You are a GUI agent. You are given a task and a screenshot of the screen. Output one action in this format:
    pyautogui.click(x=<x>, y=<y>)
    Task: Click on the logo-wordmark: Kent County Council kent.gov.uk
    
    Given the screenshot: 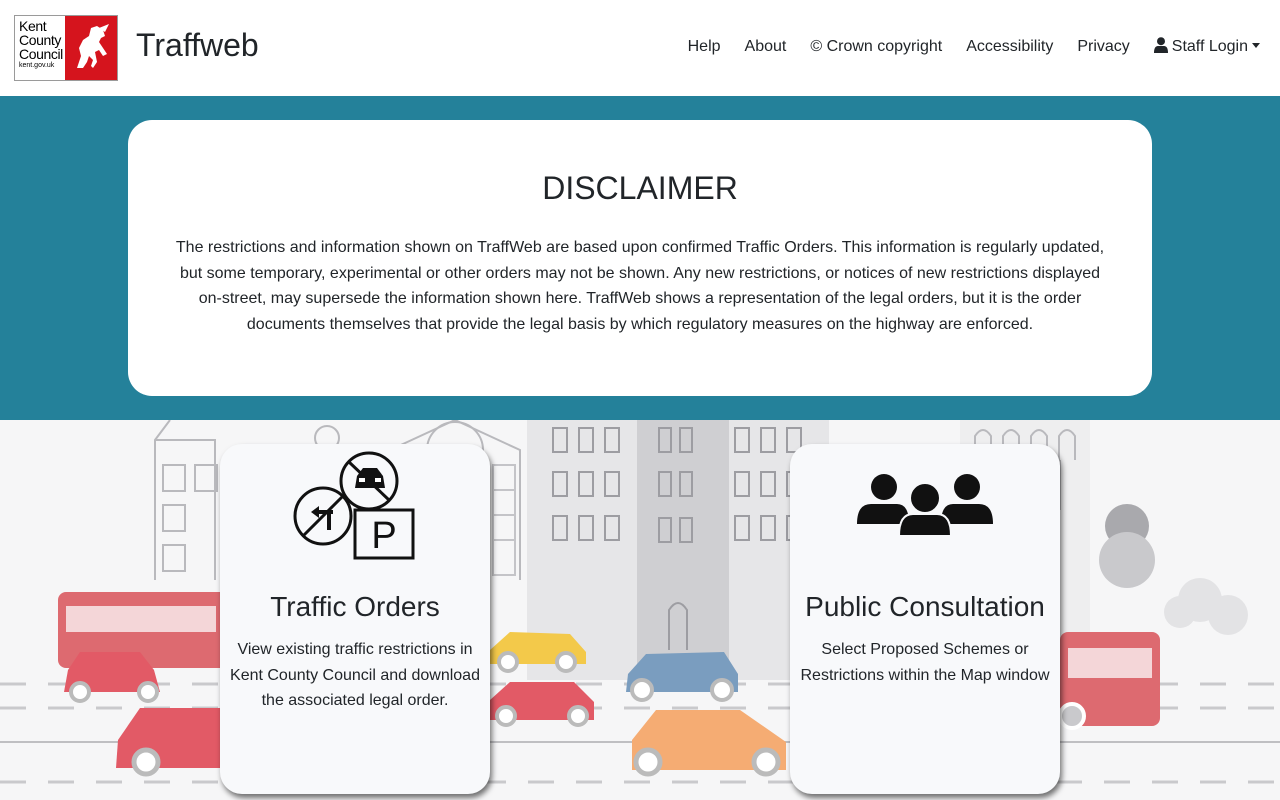 What is the action you would take?
    pyautogui.click(x=40, y=48)
    